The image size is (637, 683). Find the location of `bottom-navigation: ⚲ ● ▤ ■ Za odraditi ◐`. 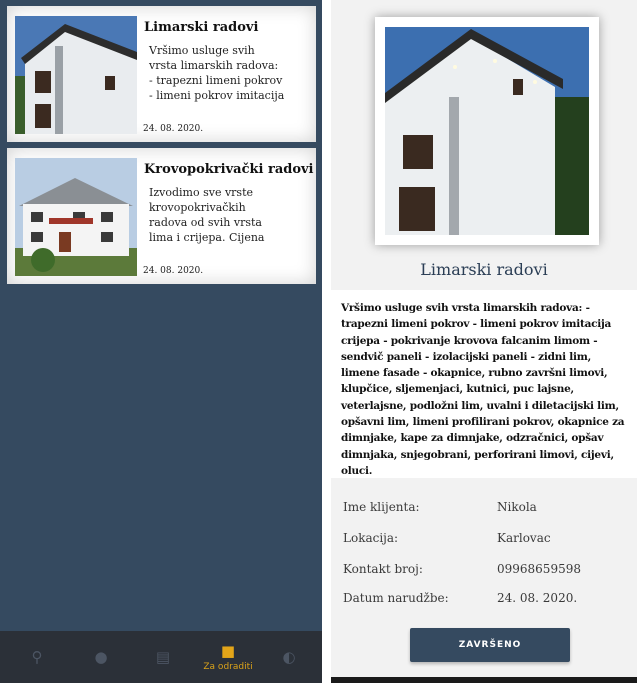

bottom-navigation: ⚲ ● ▤ ■ Za odraditi ◐ is located at coordinates (161, 657).